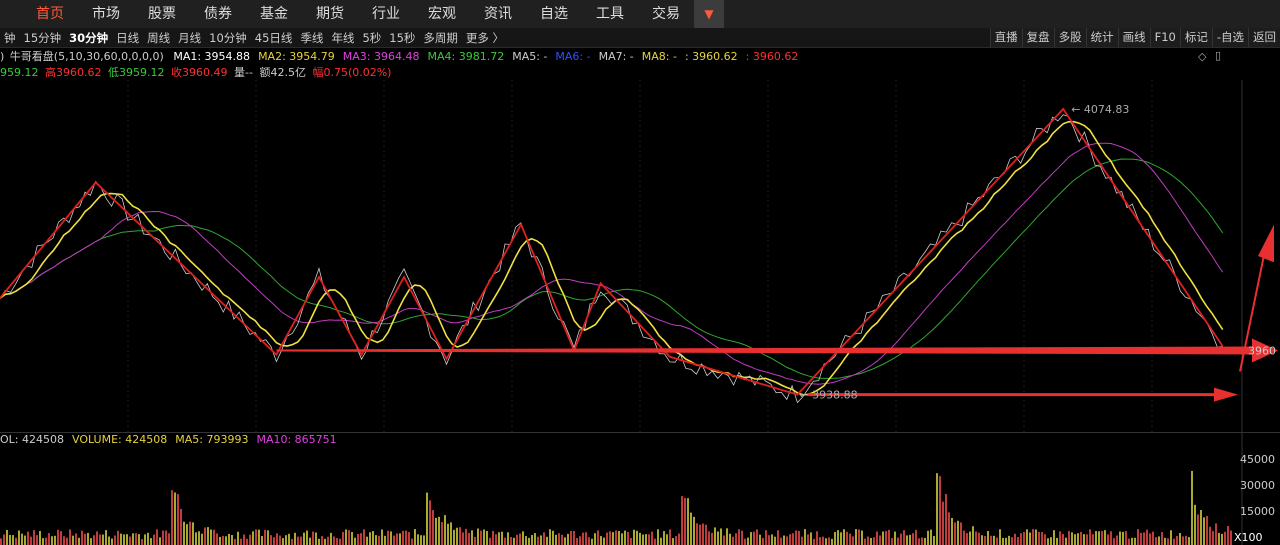  I want to click on nav-item-5: 期货, so click(330, 14).